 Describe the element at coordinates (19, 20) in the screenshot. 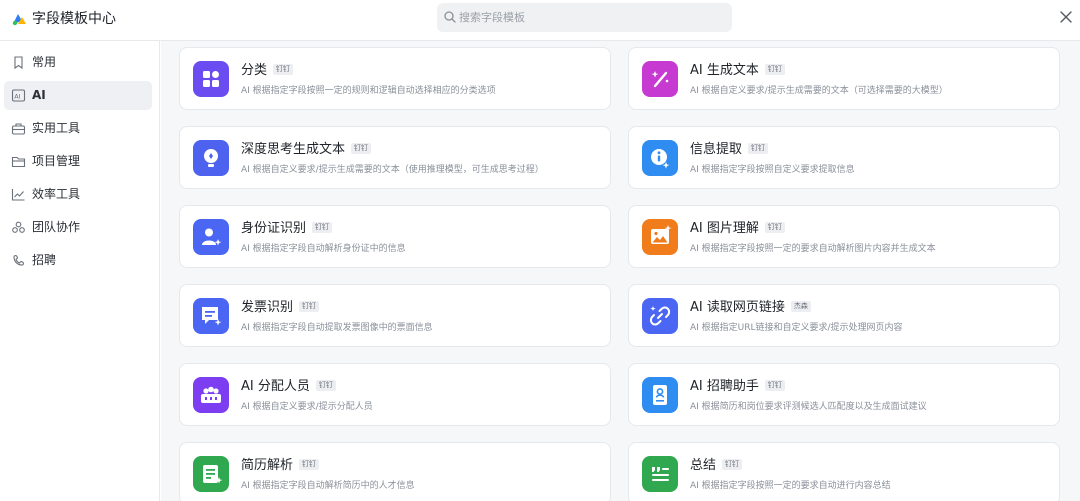

I see `app-logo-icon` at that location.